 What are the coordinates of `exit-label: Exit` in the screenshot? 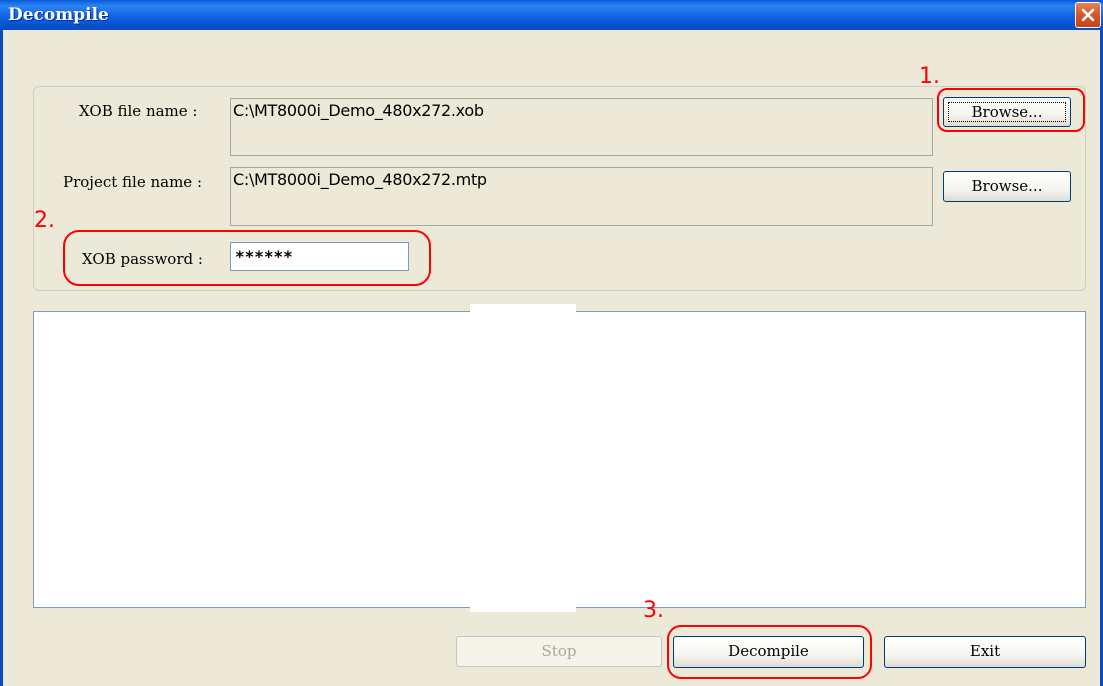 It's located at (985, 651).